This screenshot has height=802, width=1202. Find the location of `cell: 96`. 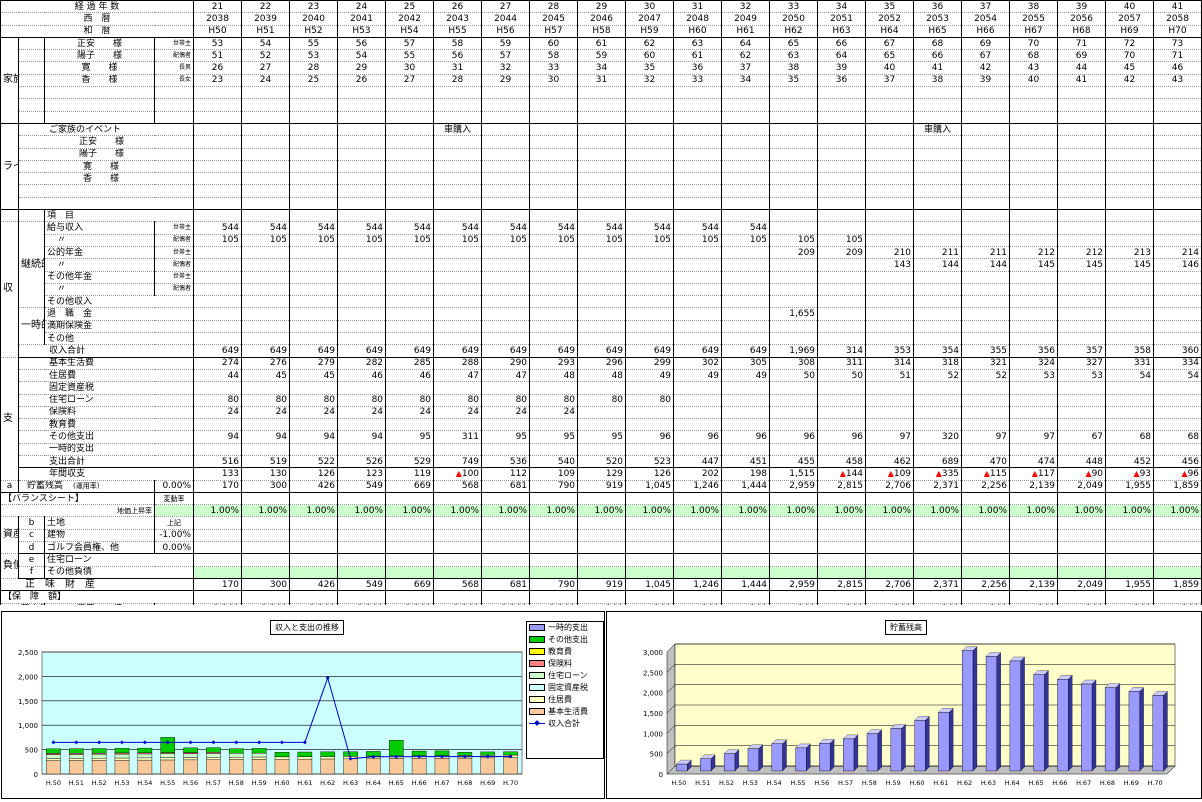

cell: 96 is located at coordinates (698, 437).